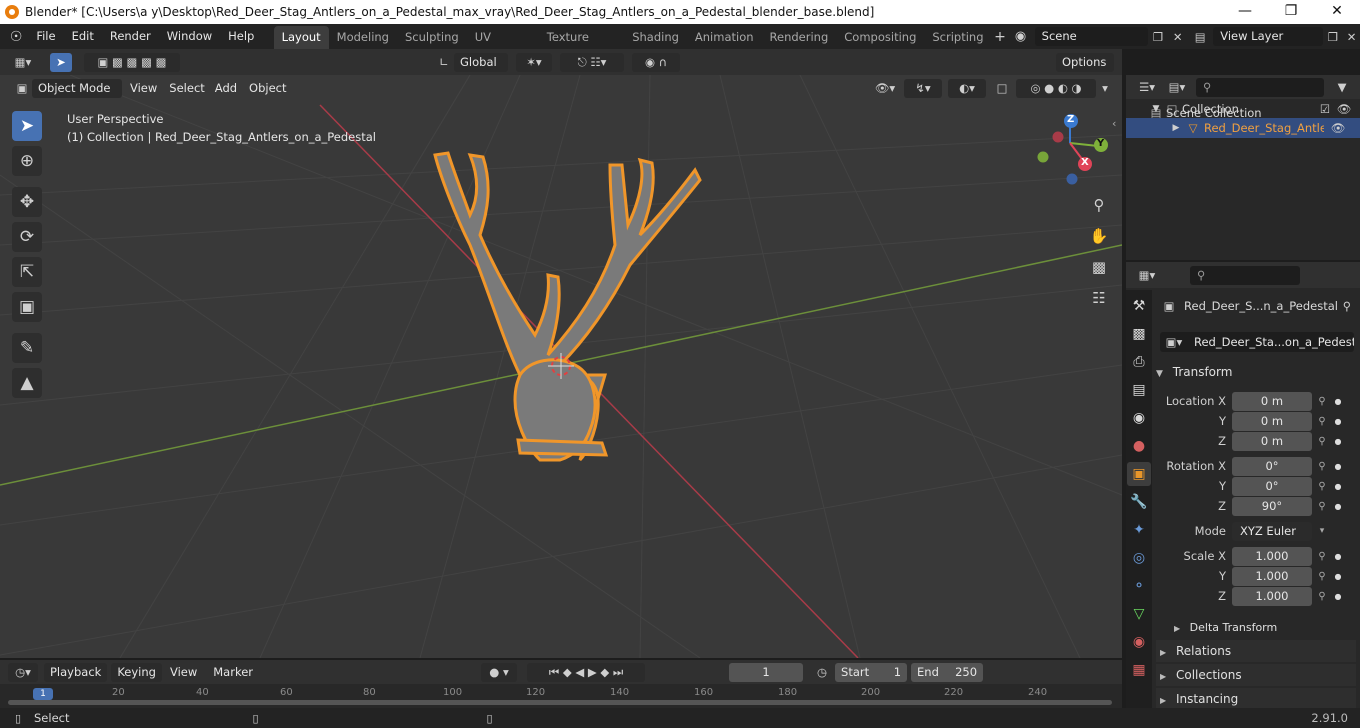 The image size is (1360, 728). What do you see at coordinates (1268, 36) in the screenshot?
I see `view-layer-field: View Layer` at bounding box center [1268, 36].